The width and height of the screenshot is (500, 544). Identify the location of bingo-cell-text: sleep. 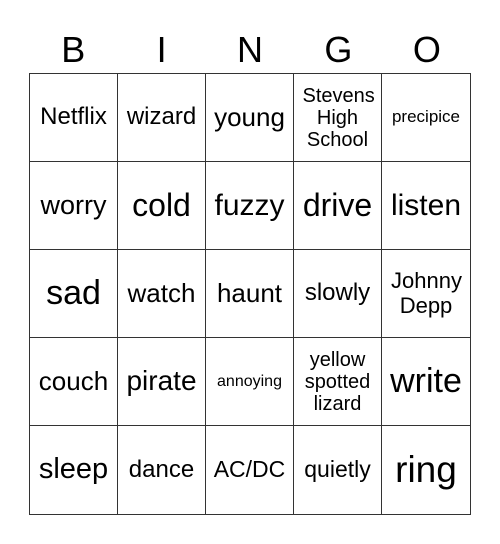
(73, 469).